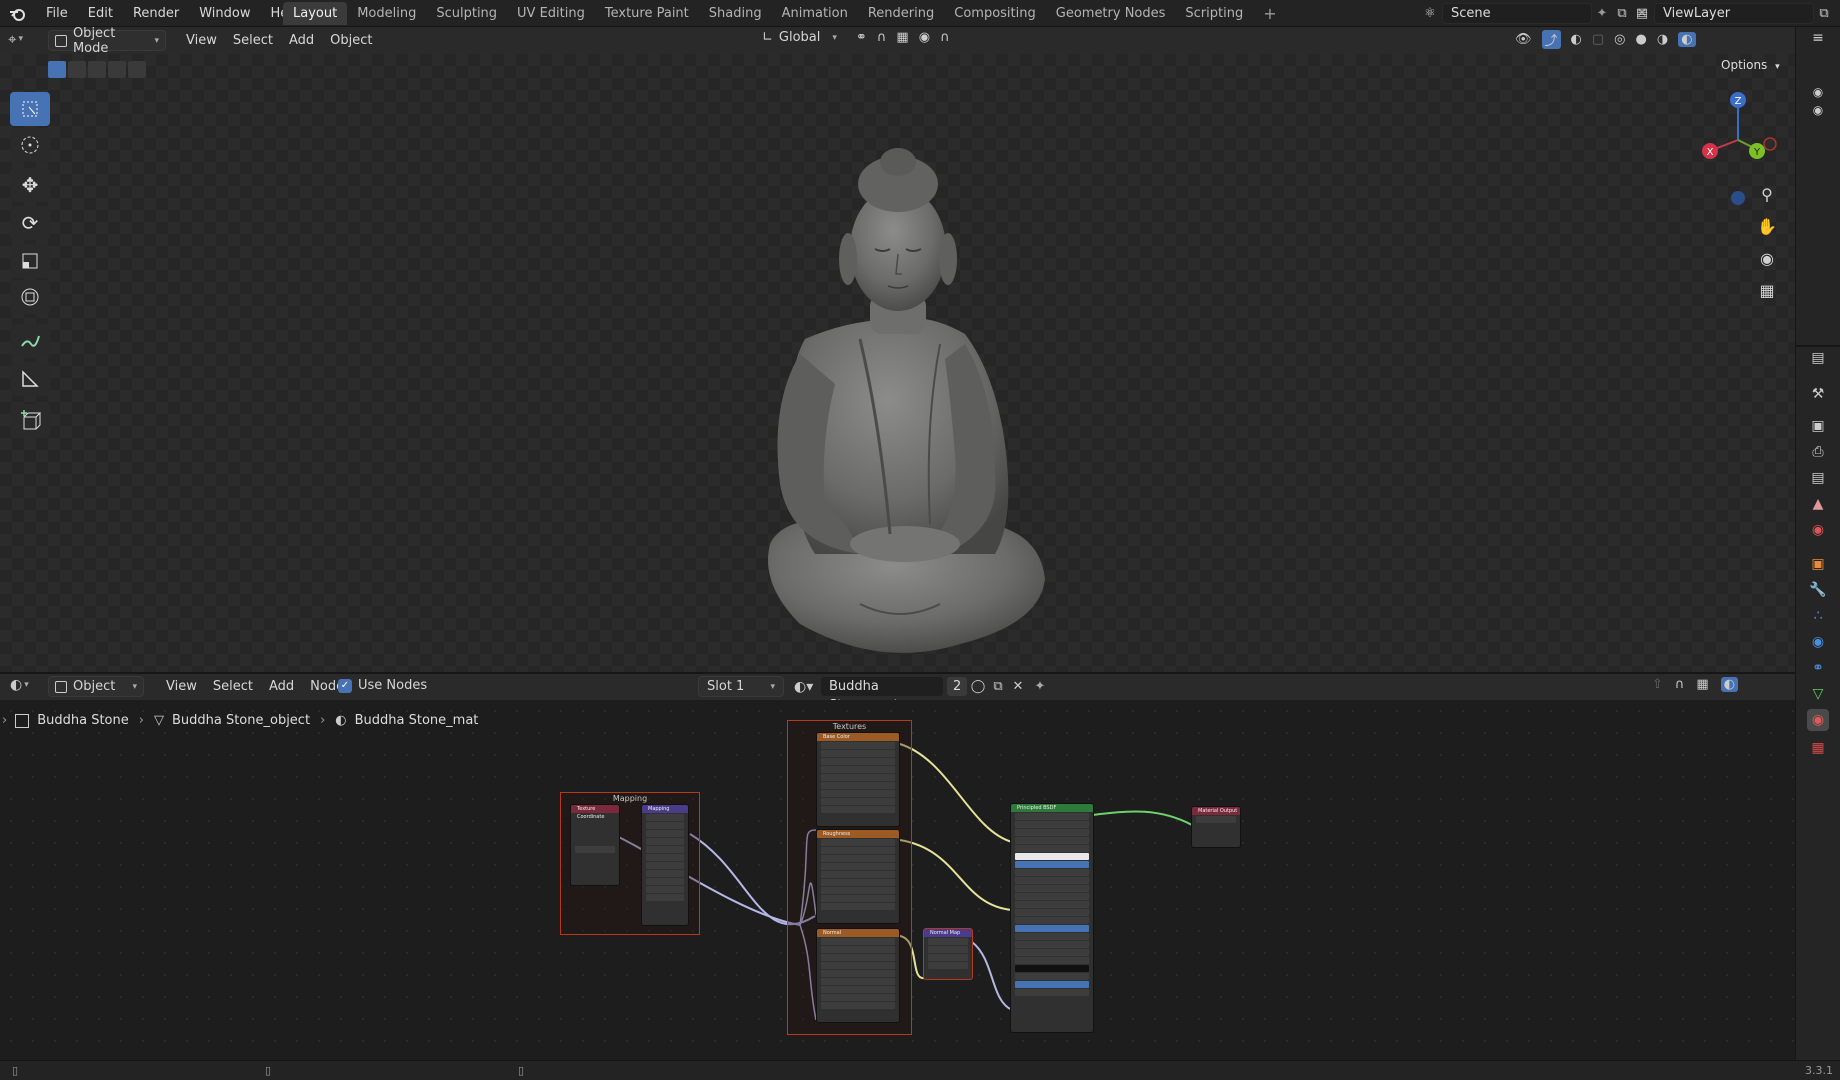 Image resolution: width=1840 pixels, height=1080 pixels. I want to click on new-scene-icon: ⧉, so click(1622, 13).